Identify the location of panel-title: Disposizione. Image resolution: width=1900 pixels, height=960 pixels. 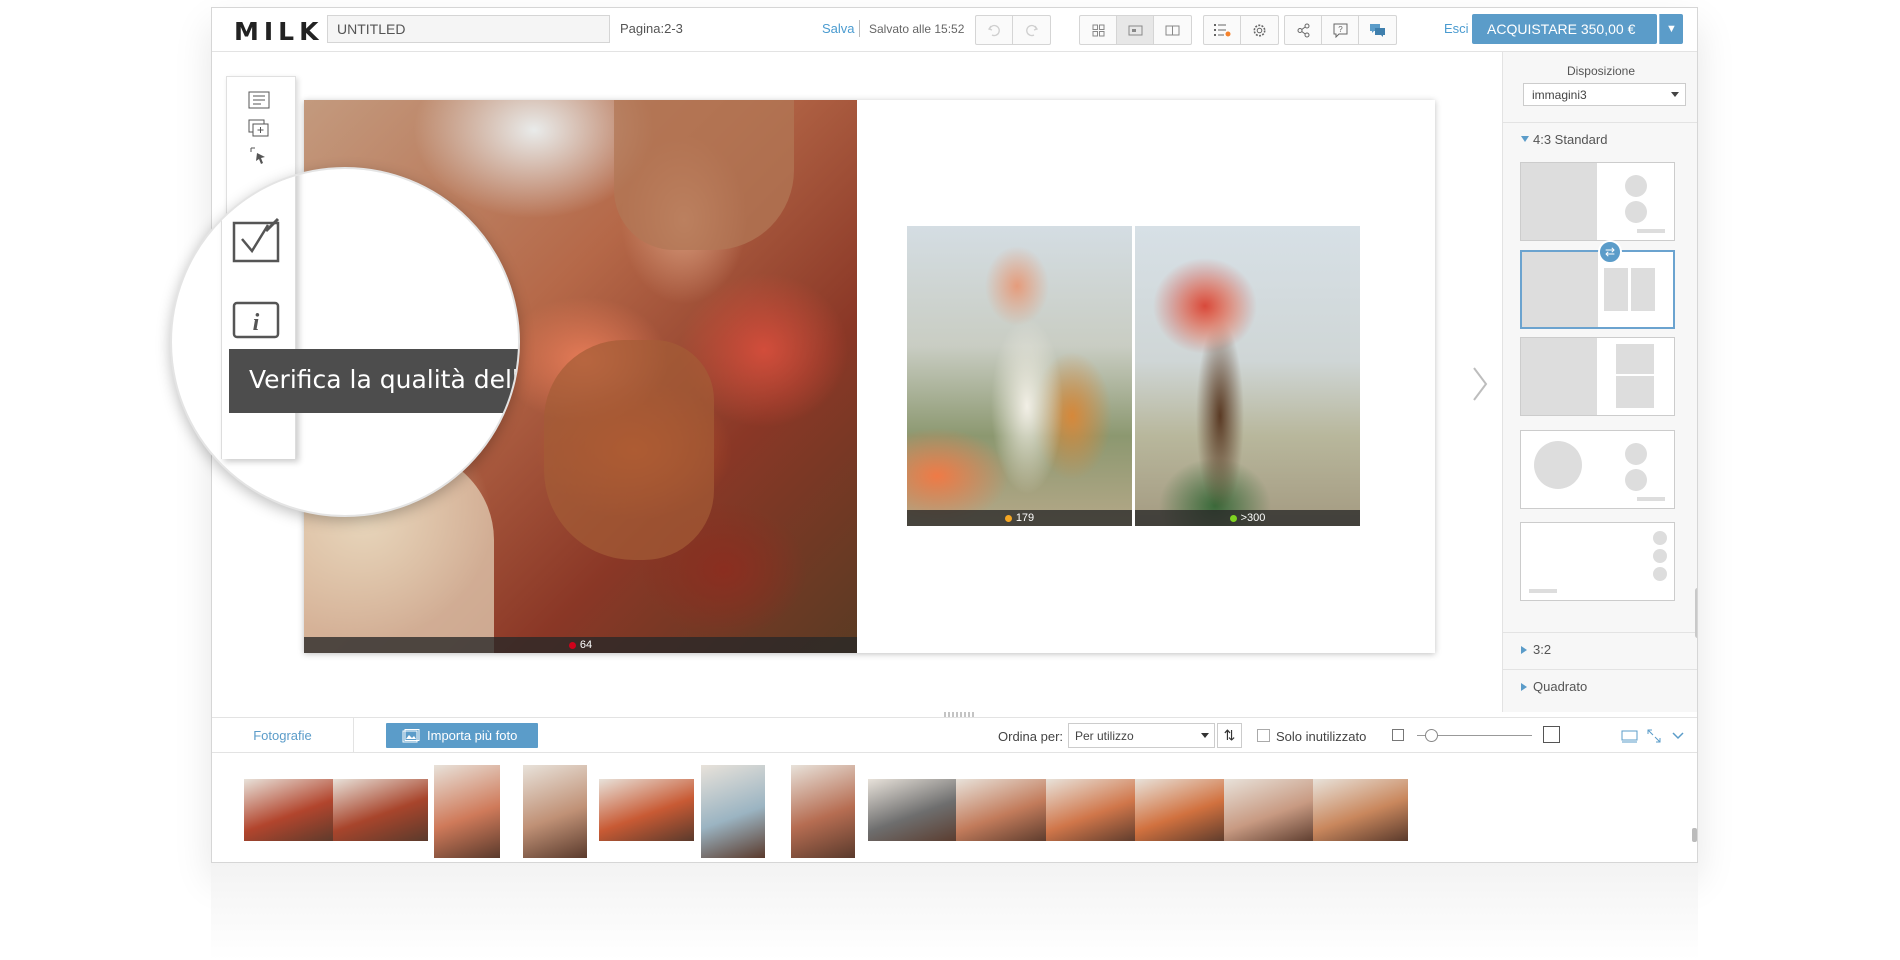
(1601, 71).